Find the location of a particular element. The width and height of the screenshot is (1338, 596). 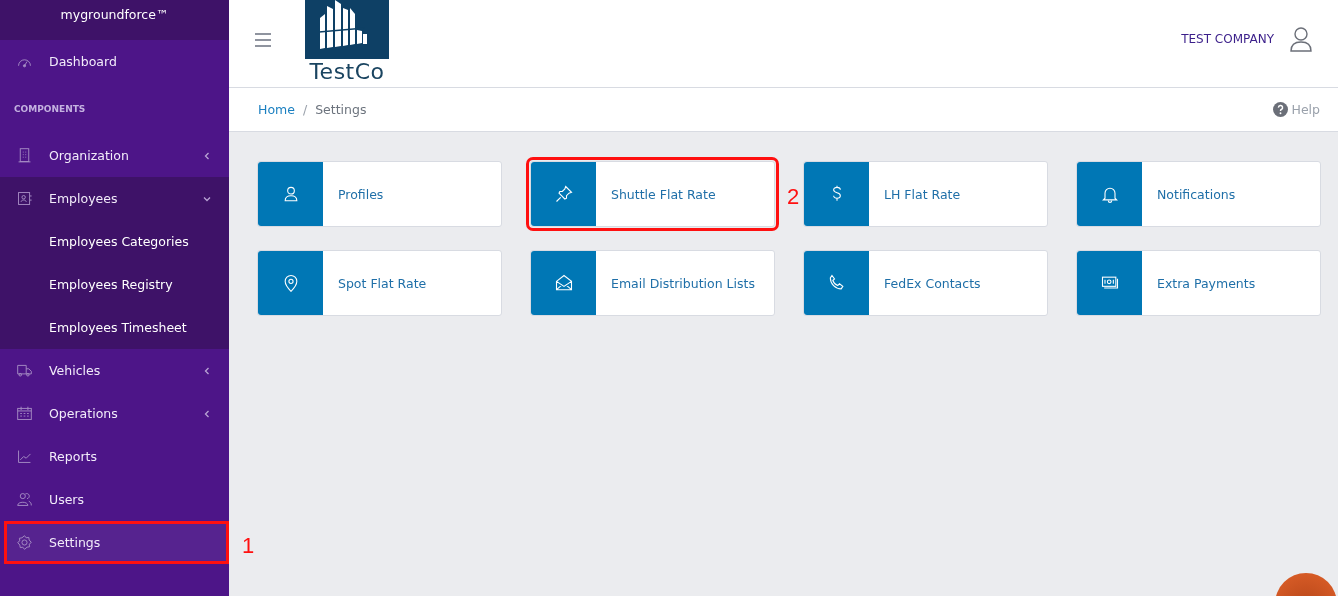

logo-text: TestCo is located at coordinates (347, 72).